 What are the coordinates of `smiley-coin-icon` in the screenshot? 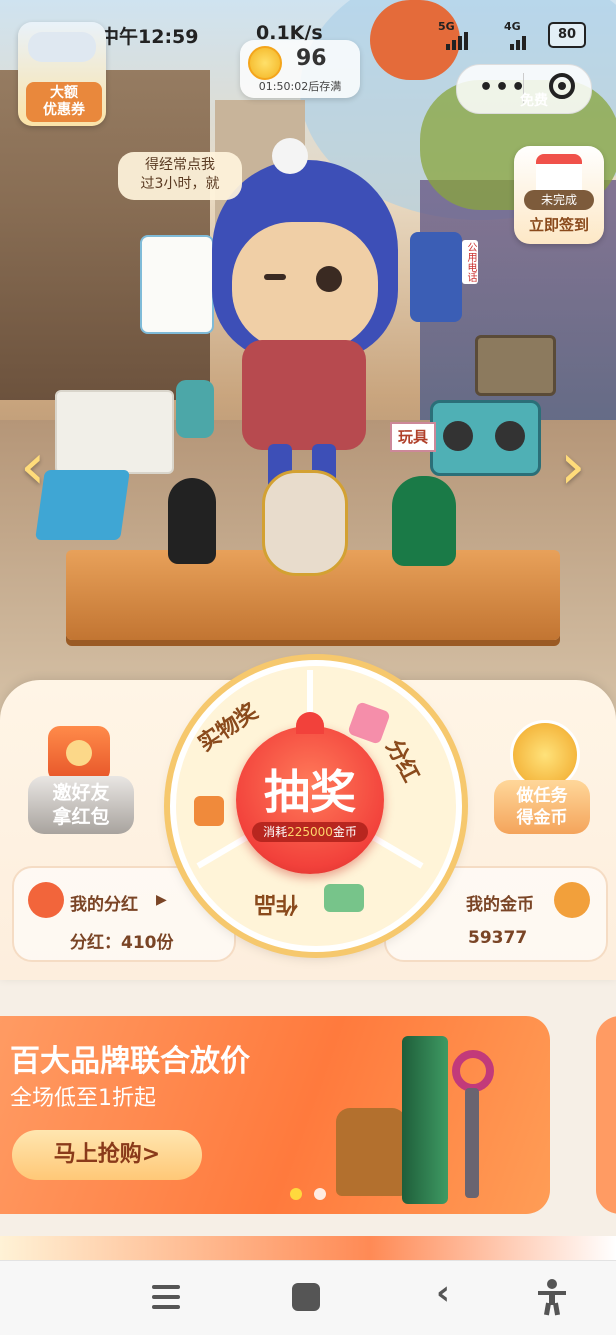 It's located at (265, 63).